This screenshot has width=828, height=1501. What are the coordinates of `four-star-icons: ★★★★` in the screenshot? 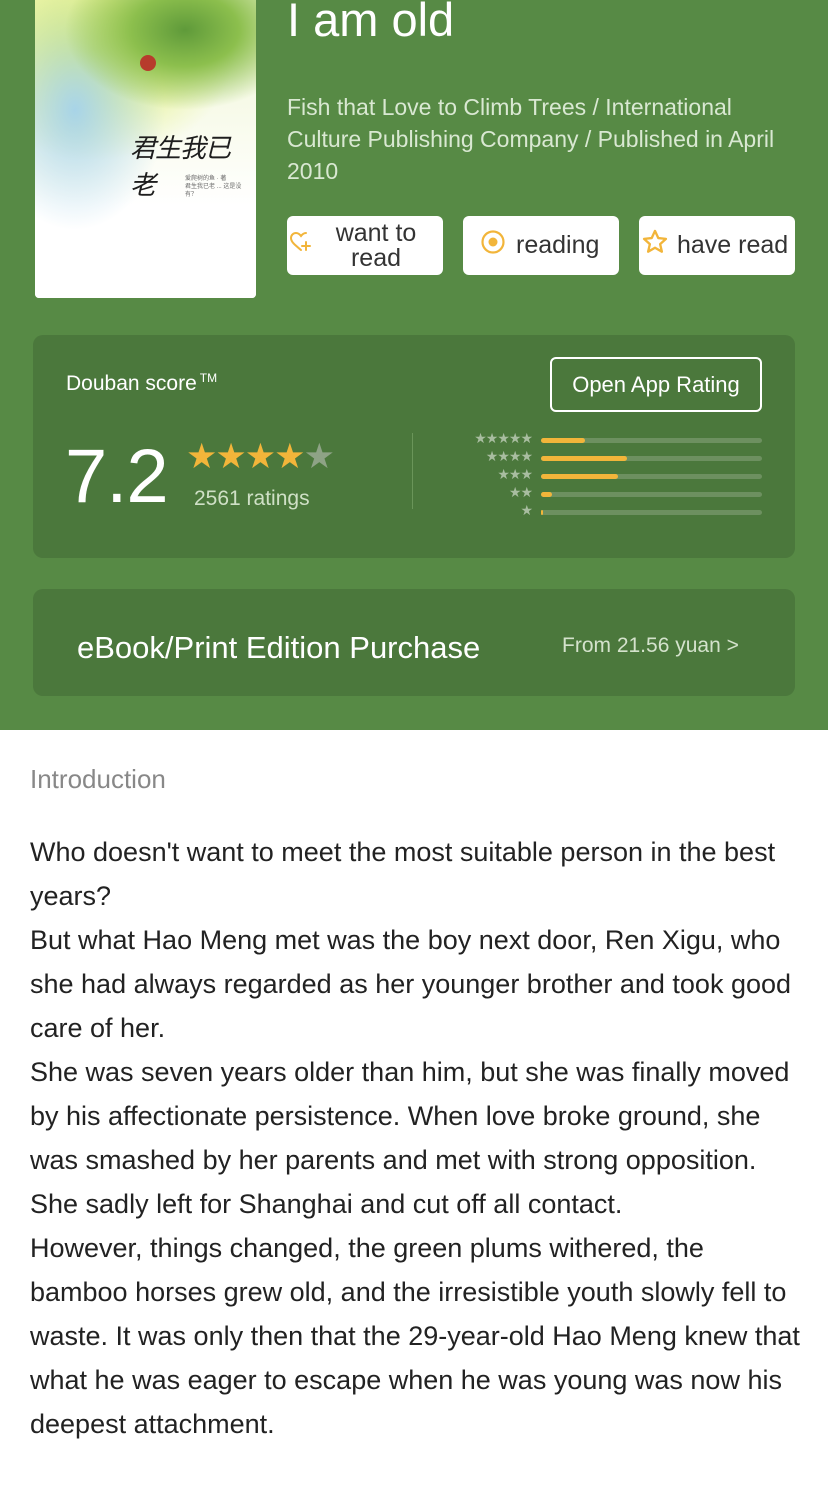 It's located at (509, 456).